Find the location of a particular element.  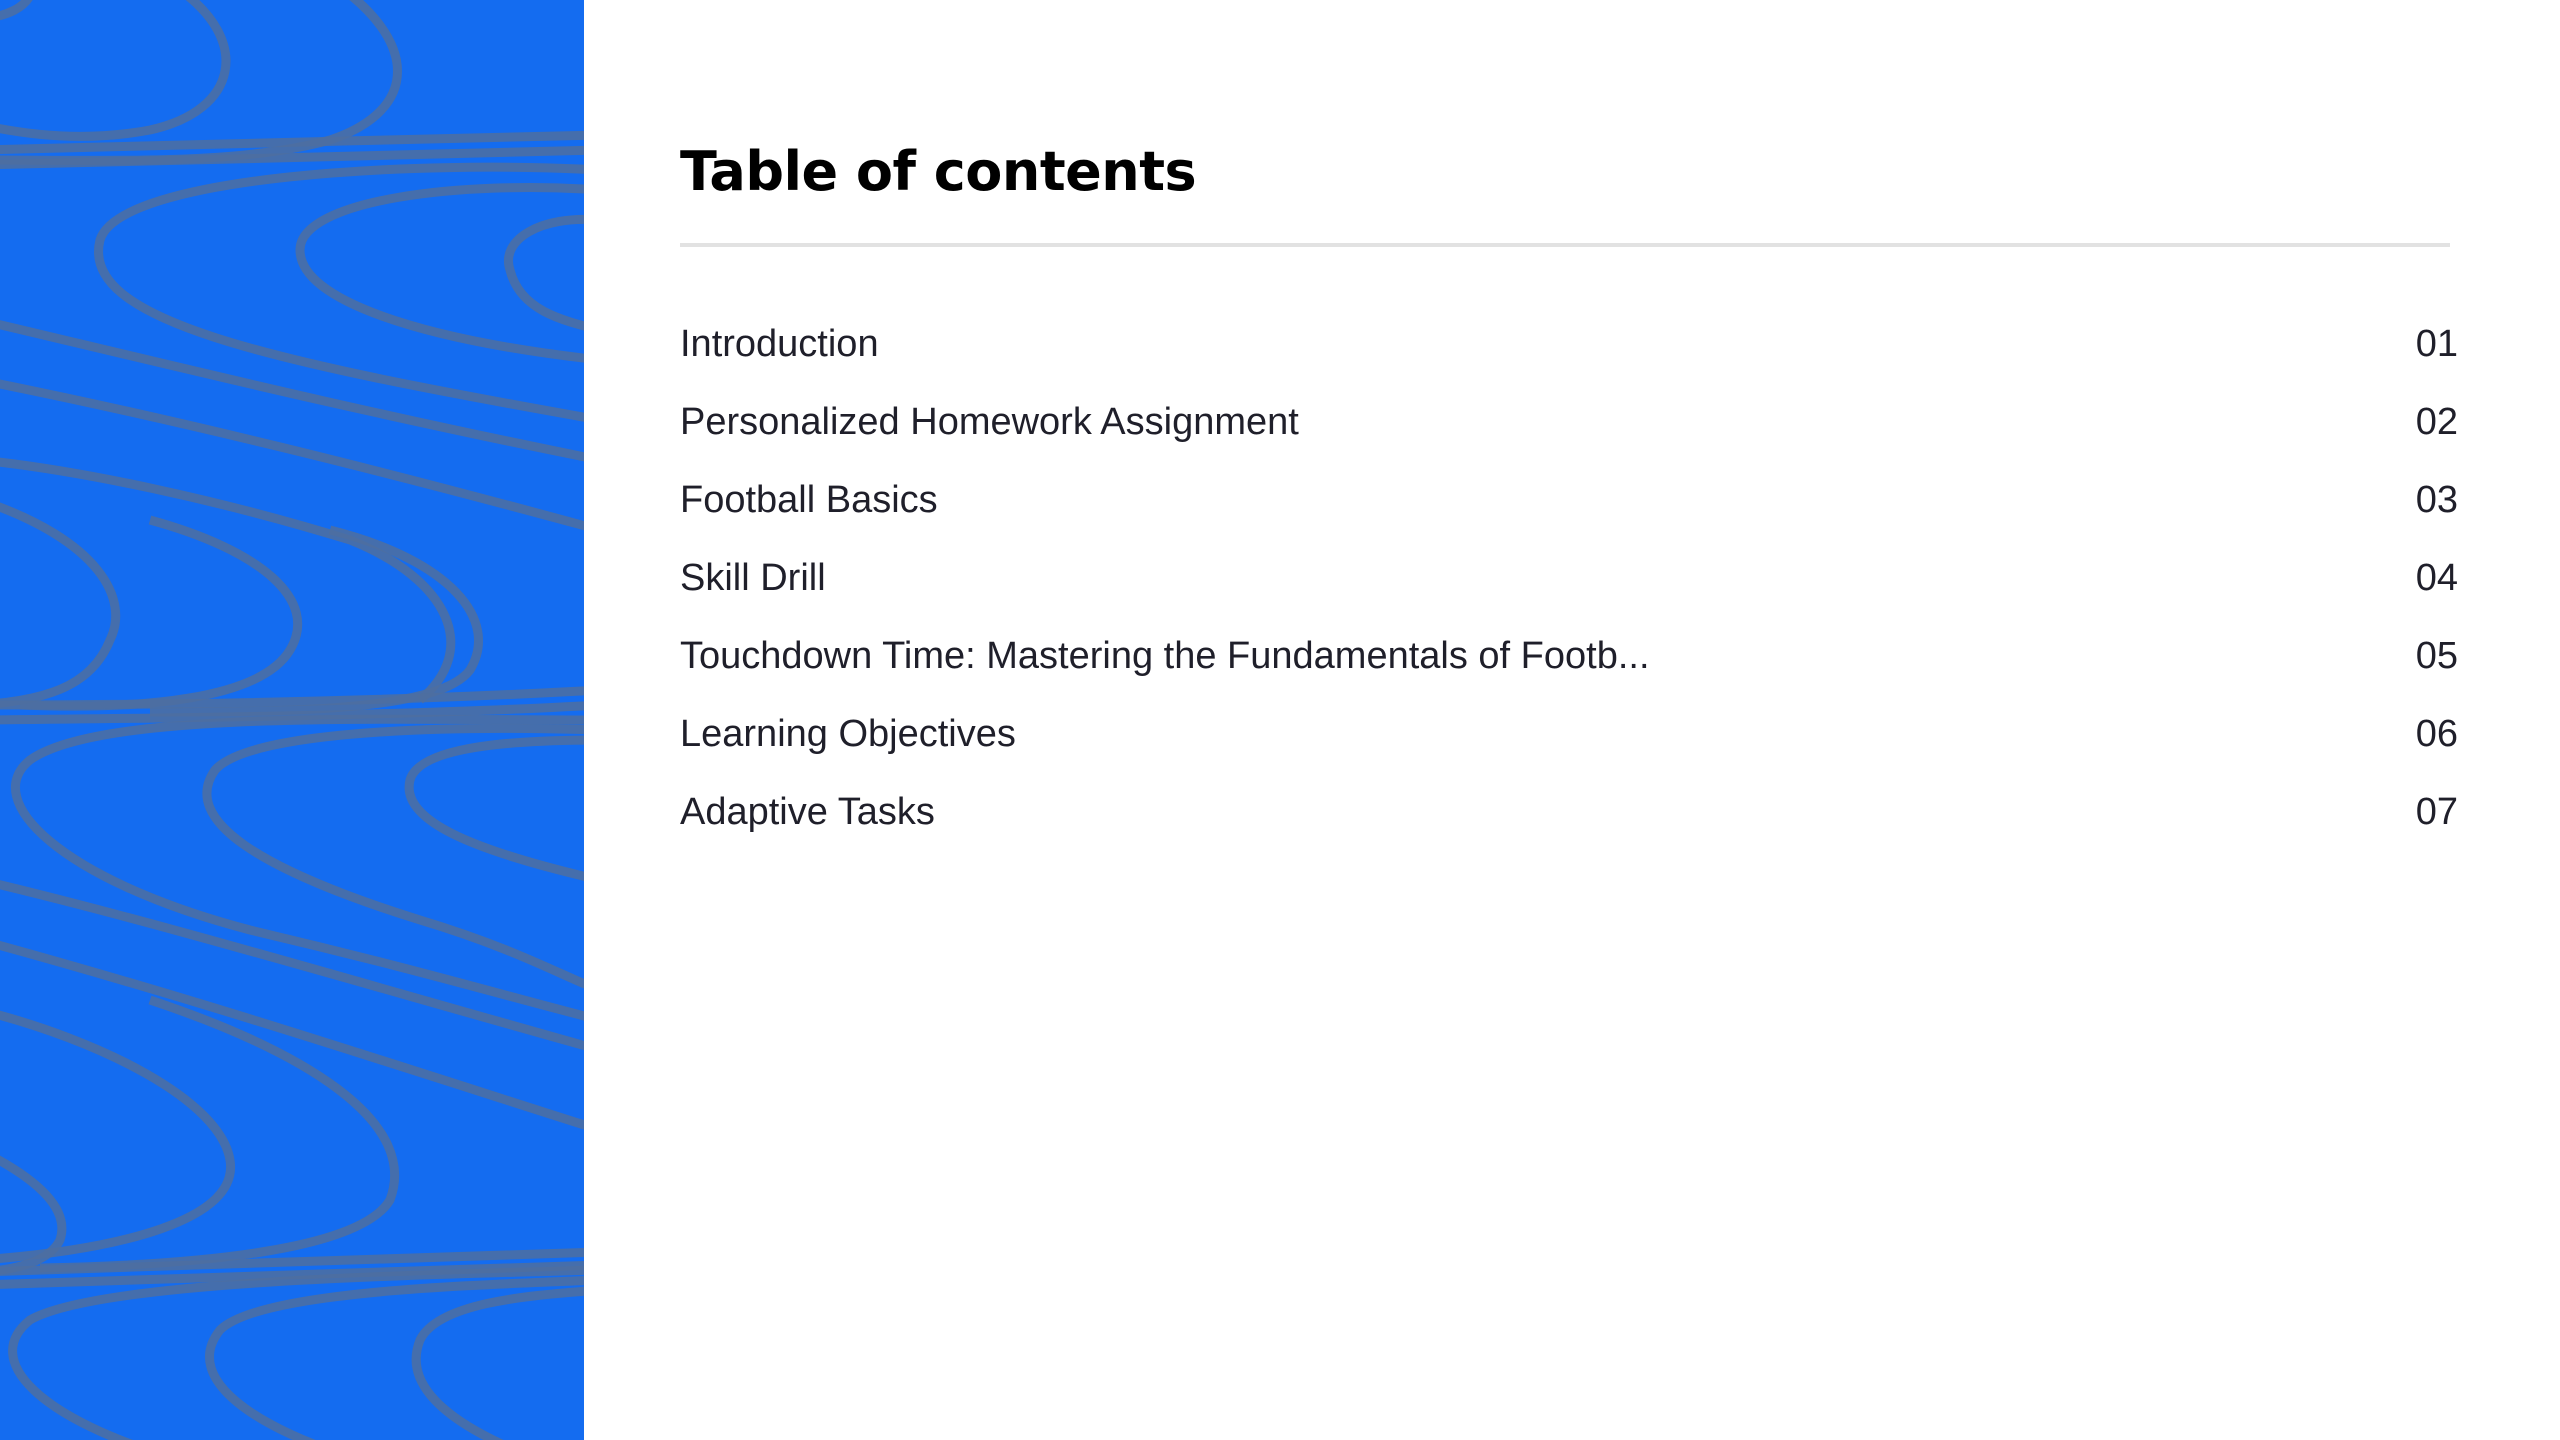

toc-item-number: 07 is located at coordinates (2436, 811).